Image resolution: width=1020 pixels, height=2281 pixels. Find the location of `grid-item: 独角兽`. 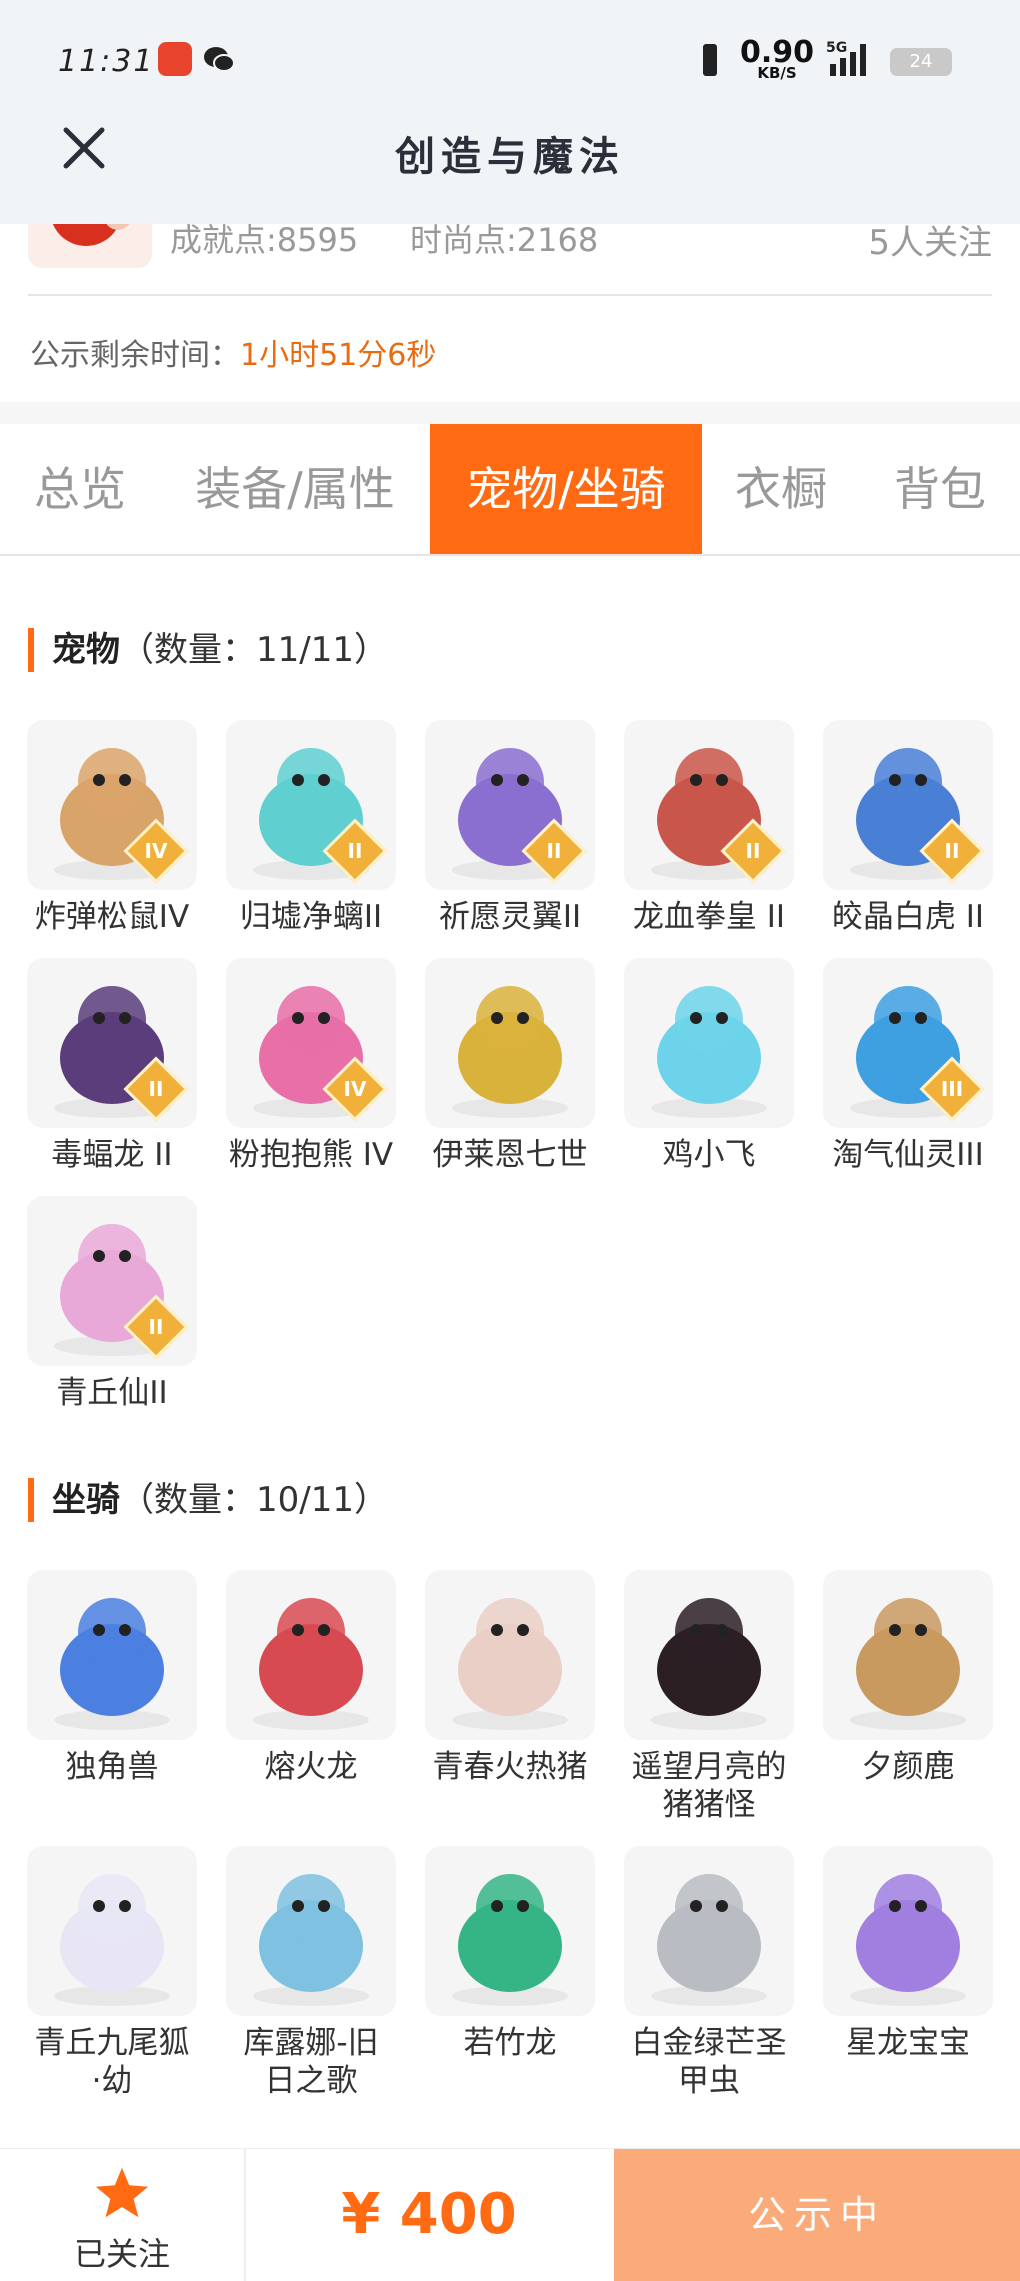

grid-item: 独角兽 is located at coordinates (112, 1678).